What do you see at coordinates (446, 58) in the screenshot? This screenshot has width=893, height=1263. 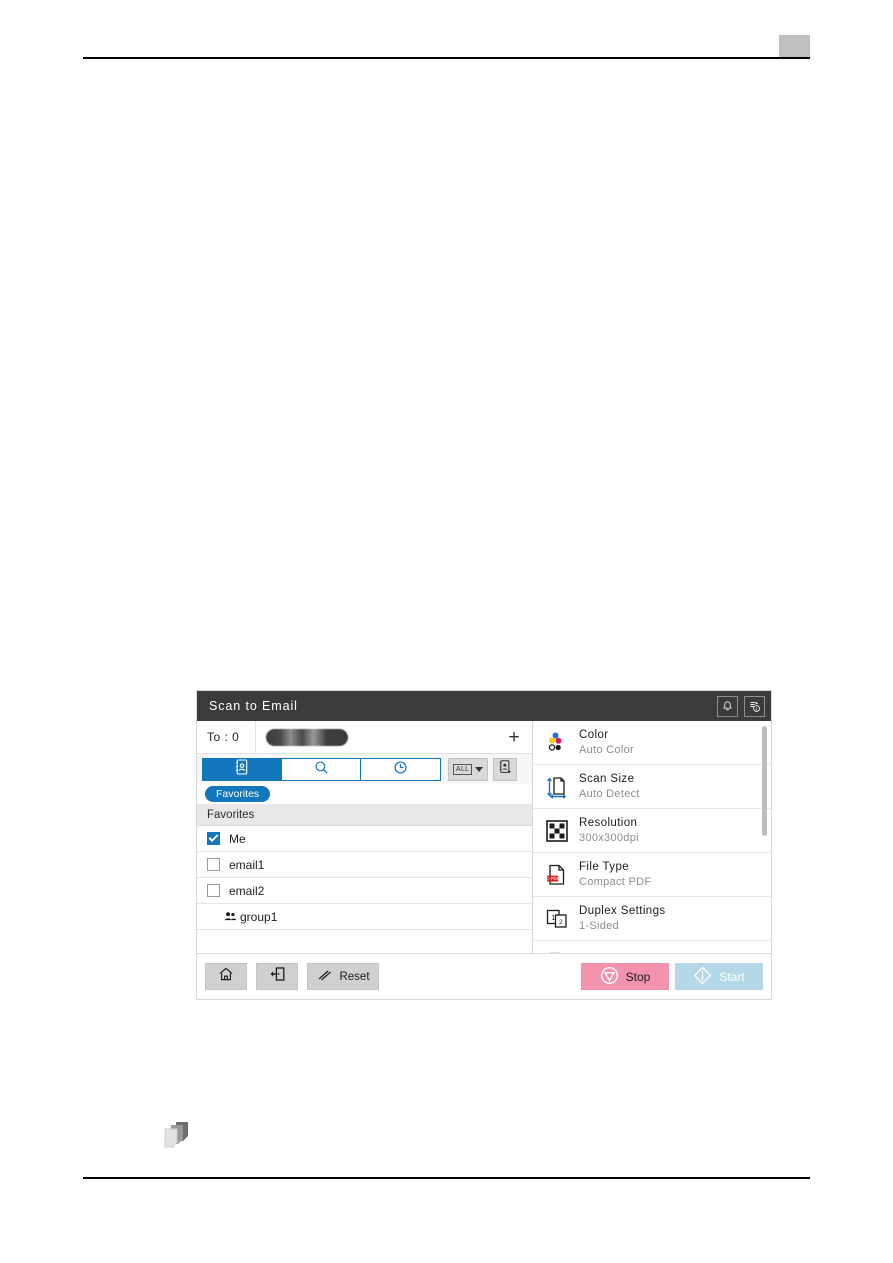 I see `page-top-rule` at bounding box center [446, 58].